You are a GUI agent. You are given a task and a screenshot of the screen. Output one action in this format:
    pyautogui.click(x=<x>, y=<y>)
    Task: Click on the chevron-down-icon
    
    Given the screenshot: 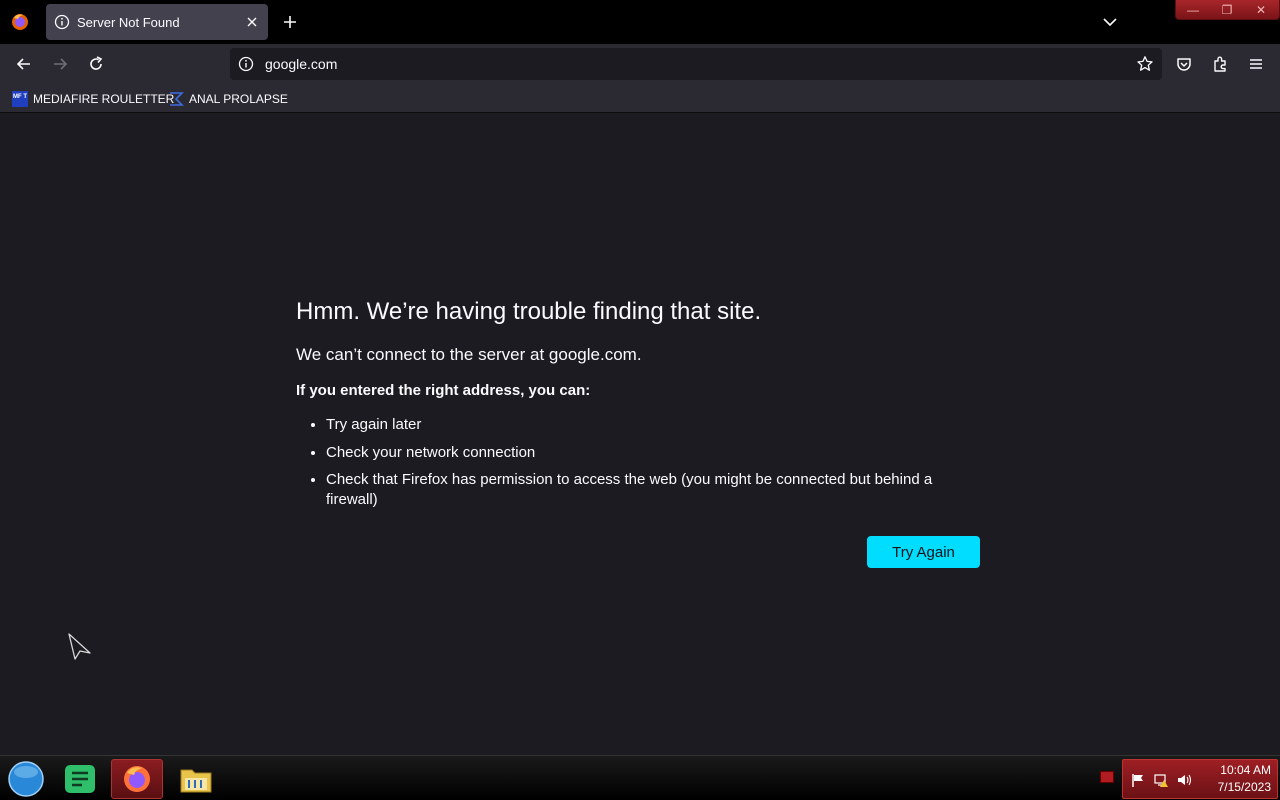 What is the action you would take?
    pyautogui.click(x=1110, y=22)
    